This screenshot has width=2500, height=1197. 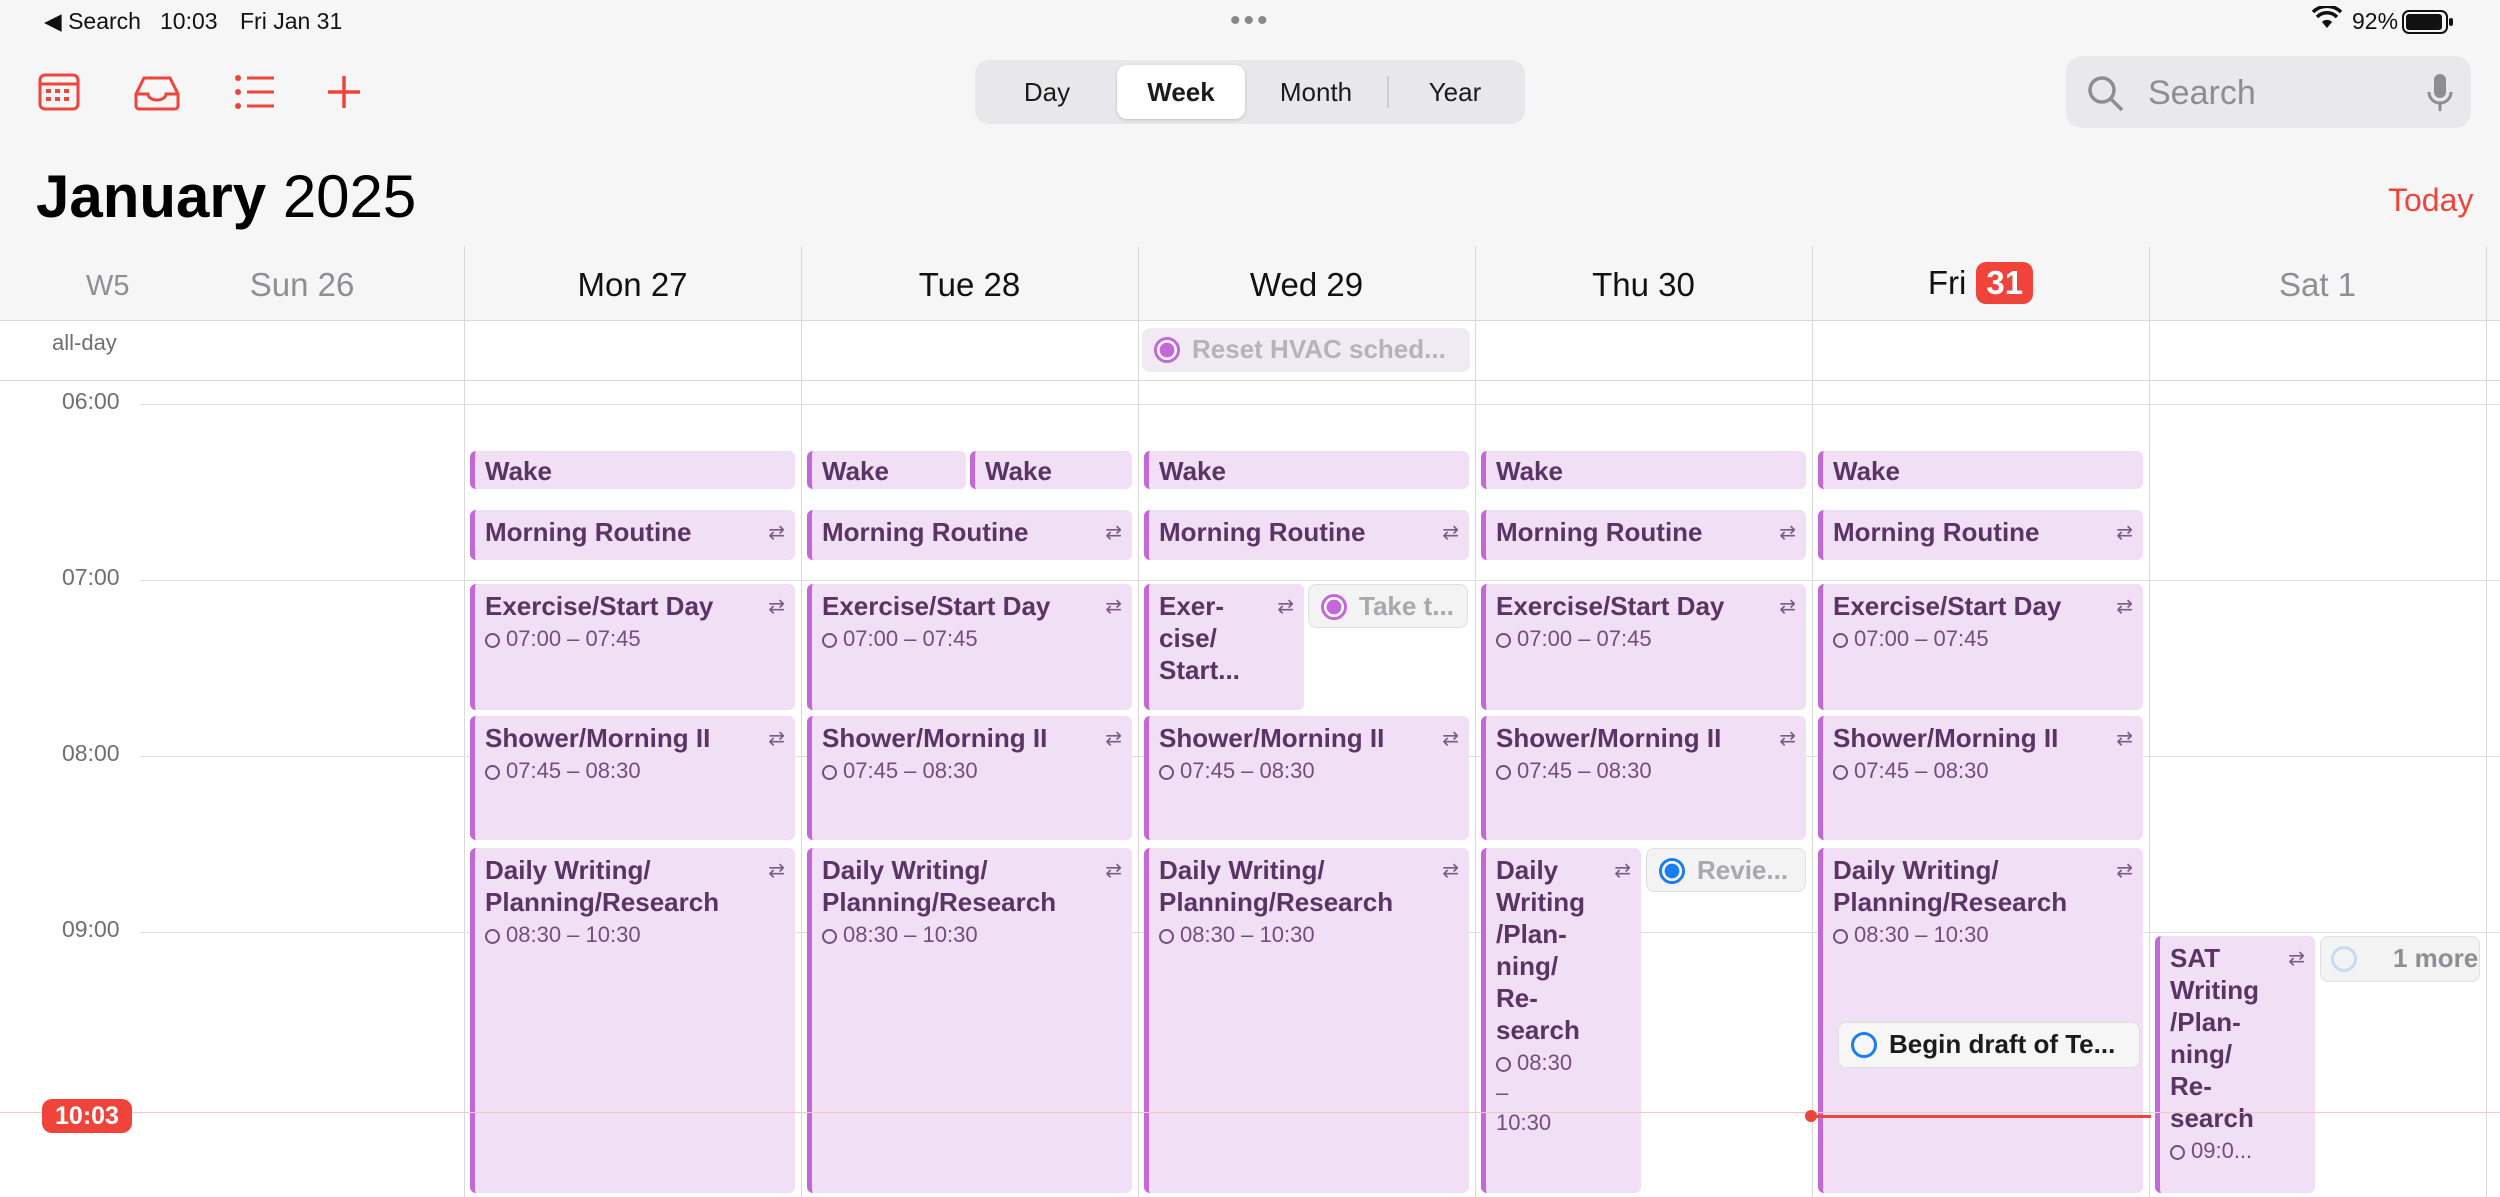 I want to click on task-sat-more: 1 more, so click(x=2400, y=959).